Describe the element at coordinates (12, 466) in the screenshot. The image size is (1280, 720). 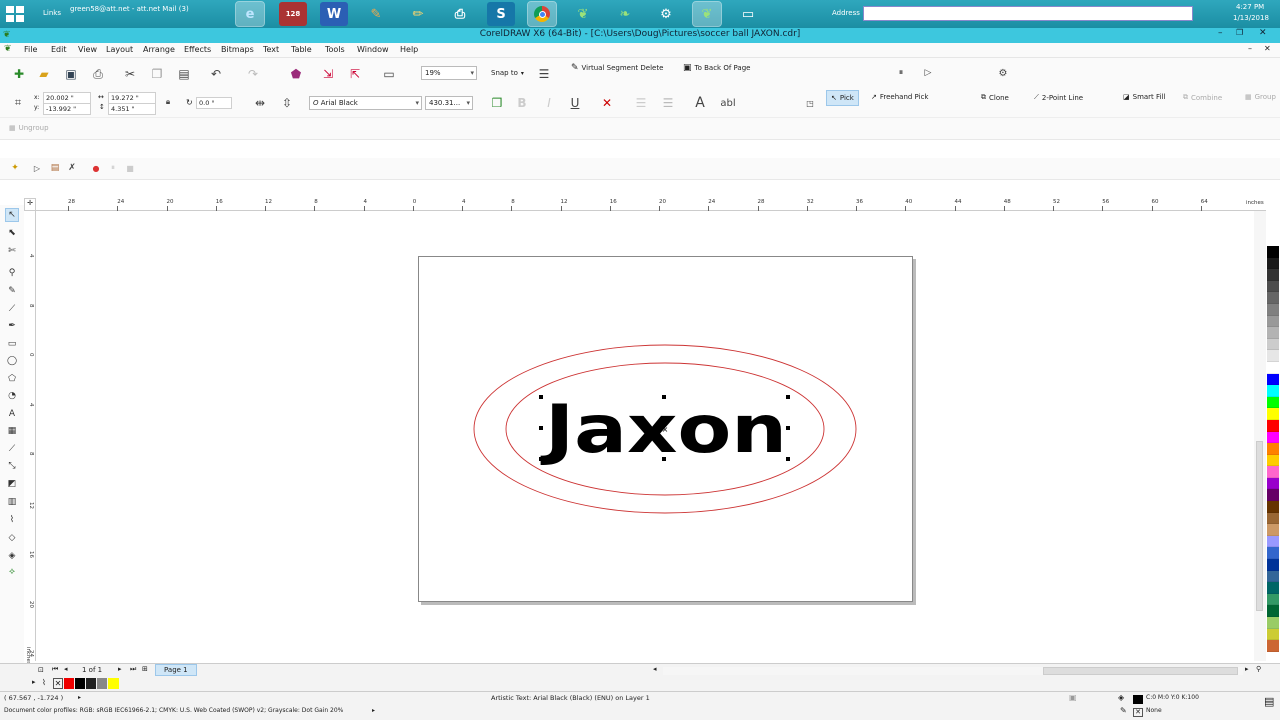
I see `connector-tool-icon: ⤡` at that location.